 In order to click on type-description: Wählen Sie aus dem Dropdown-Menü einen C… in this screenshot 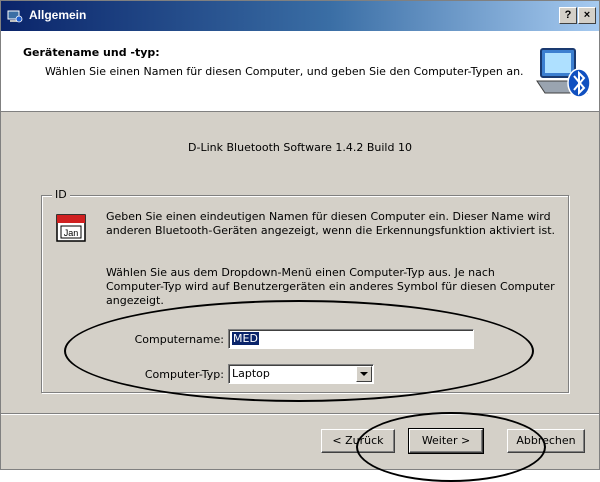, I will do `click(330, 286)`.